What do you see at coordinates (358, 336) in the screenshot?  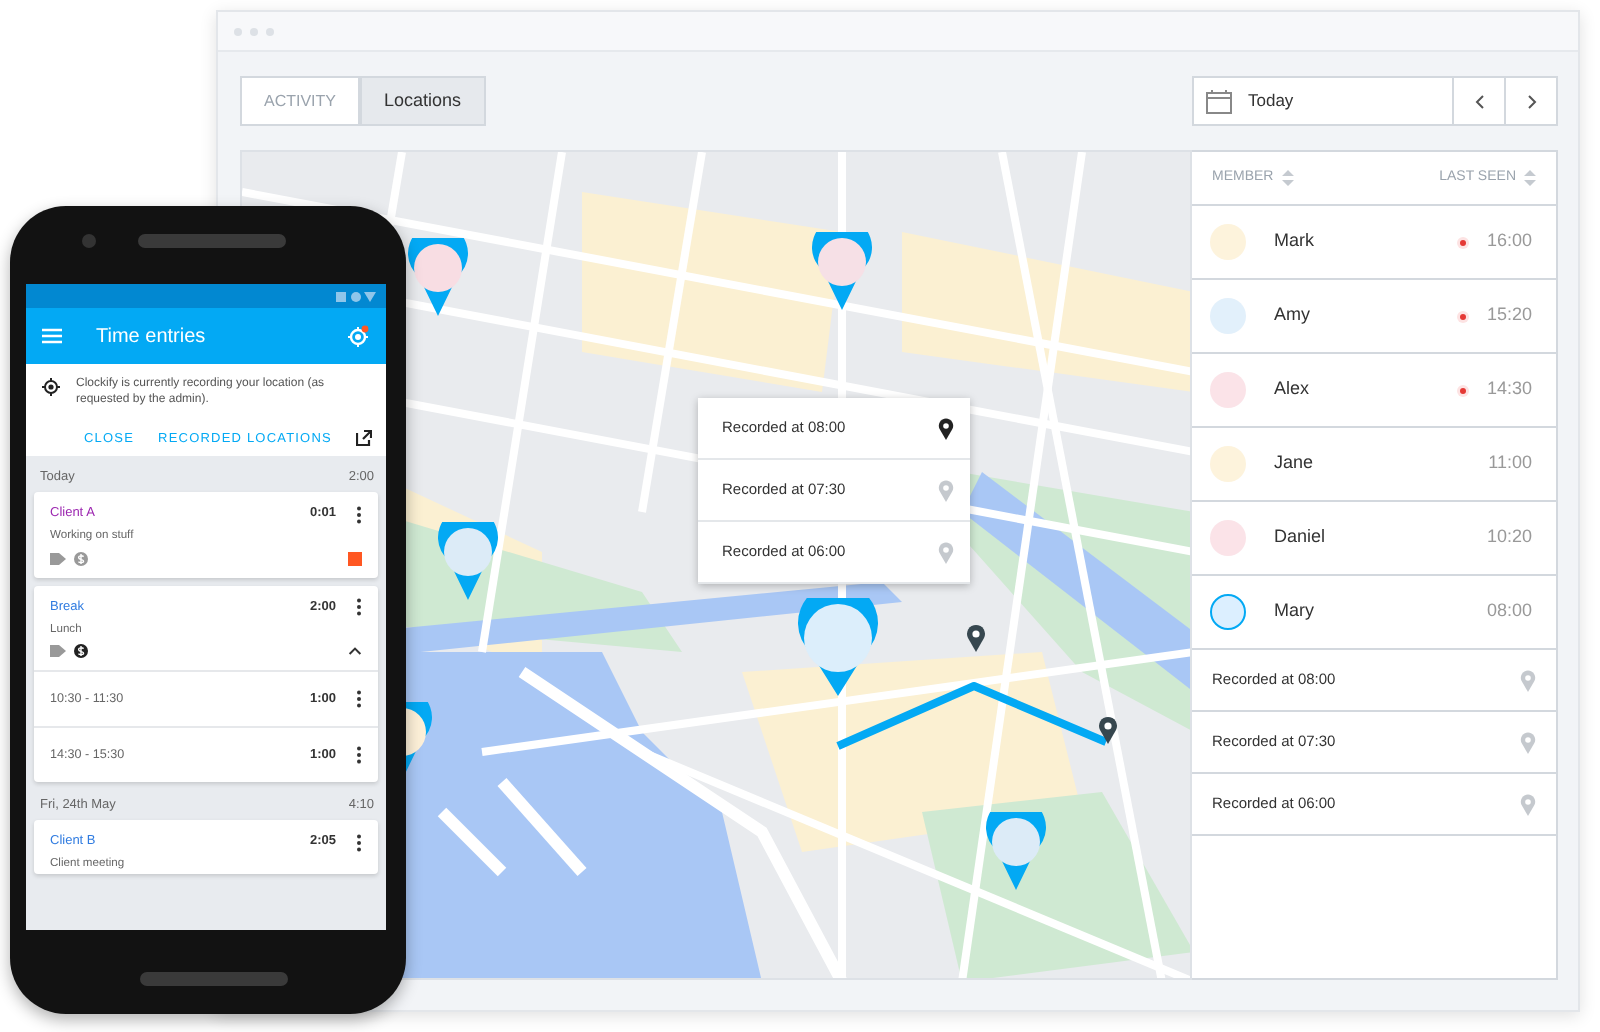 I see `location-target-icon` at bounding box center [358, 336].